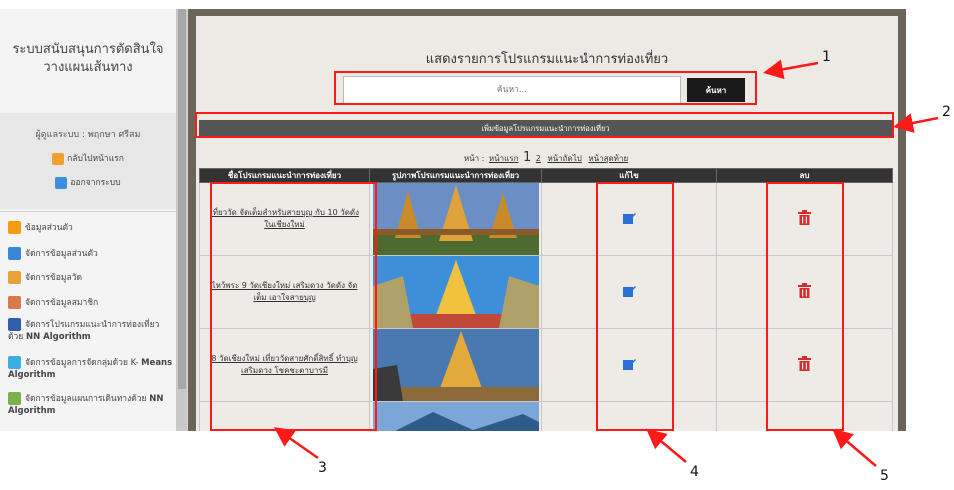 The width and height of the screenshot is (954, 490). Describe the element at coordinates (61, 254) in the screenshot. I see `sidebar-item-label: จัดการข้อมูลส่วนตัว` at that location.